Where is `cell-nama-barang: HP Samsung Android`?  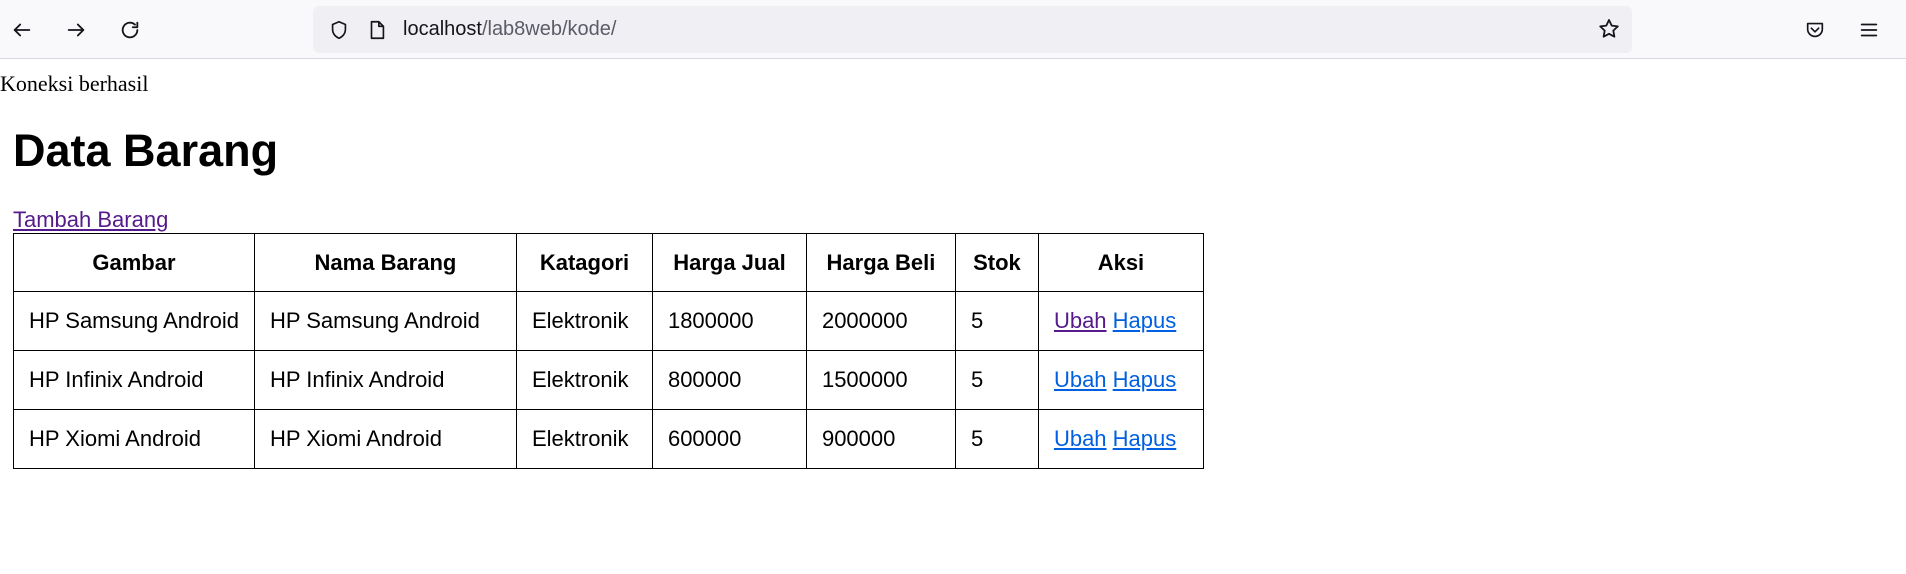 cell-nama-barang: HP Samsung Android is located at coordinates (385, 321).